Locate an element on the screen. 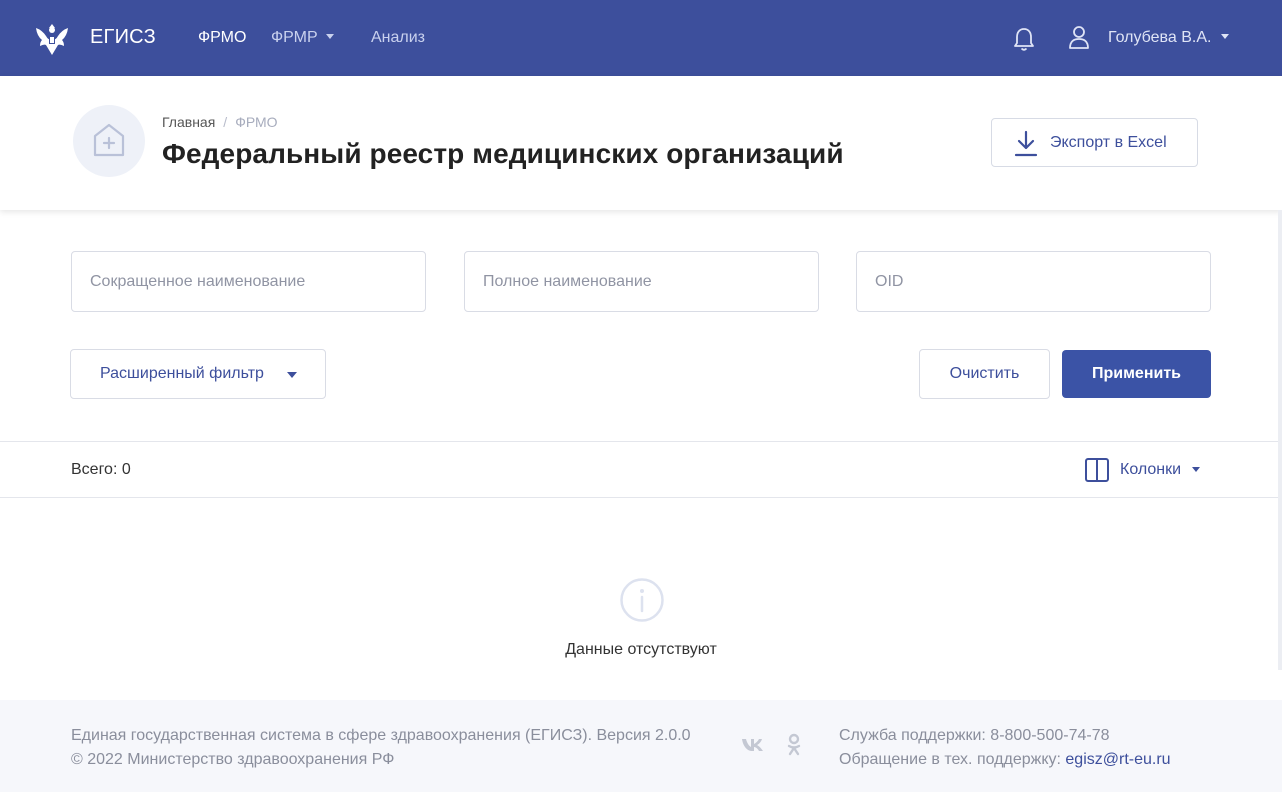 This screenshot has width=1282, height=792. breadcrumb-home: Главная is located at coordinates (188, 122).